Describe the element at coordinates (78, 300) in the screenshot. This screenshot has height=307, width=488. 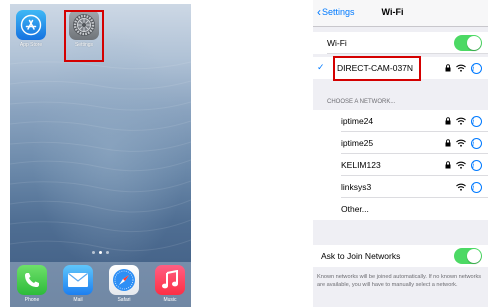
I see `mail-label: Mail` at that location.